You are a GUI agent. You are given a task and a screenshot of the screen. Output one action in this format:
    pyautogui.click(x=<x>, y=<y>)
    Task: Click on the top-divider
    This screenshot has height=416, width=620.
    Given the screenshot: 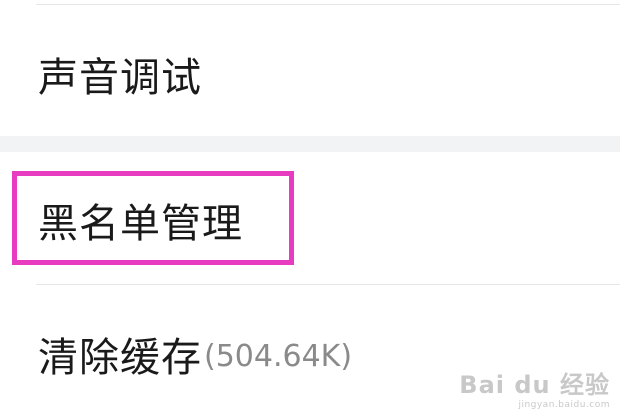 What is the action you would take?
    pyautogui.click(x=328, y=4)
    